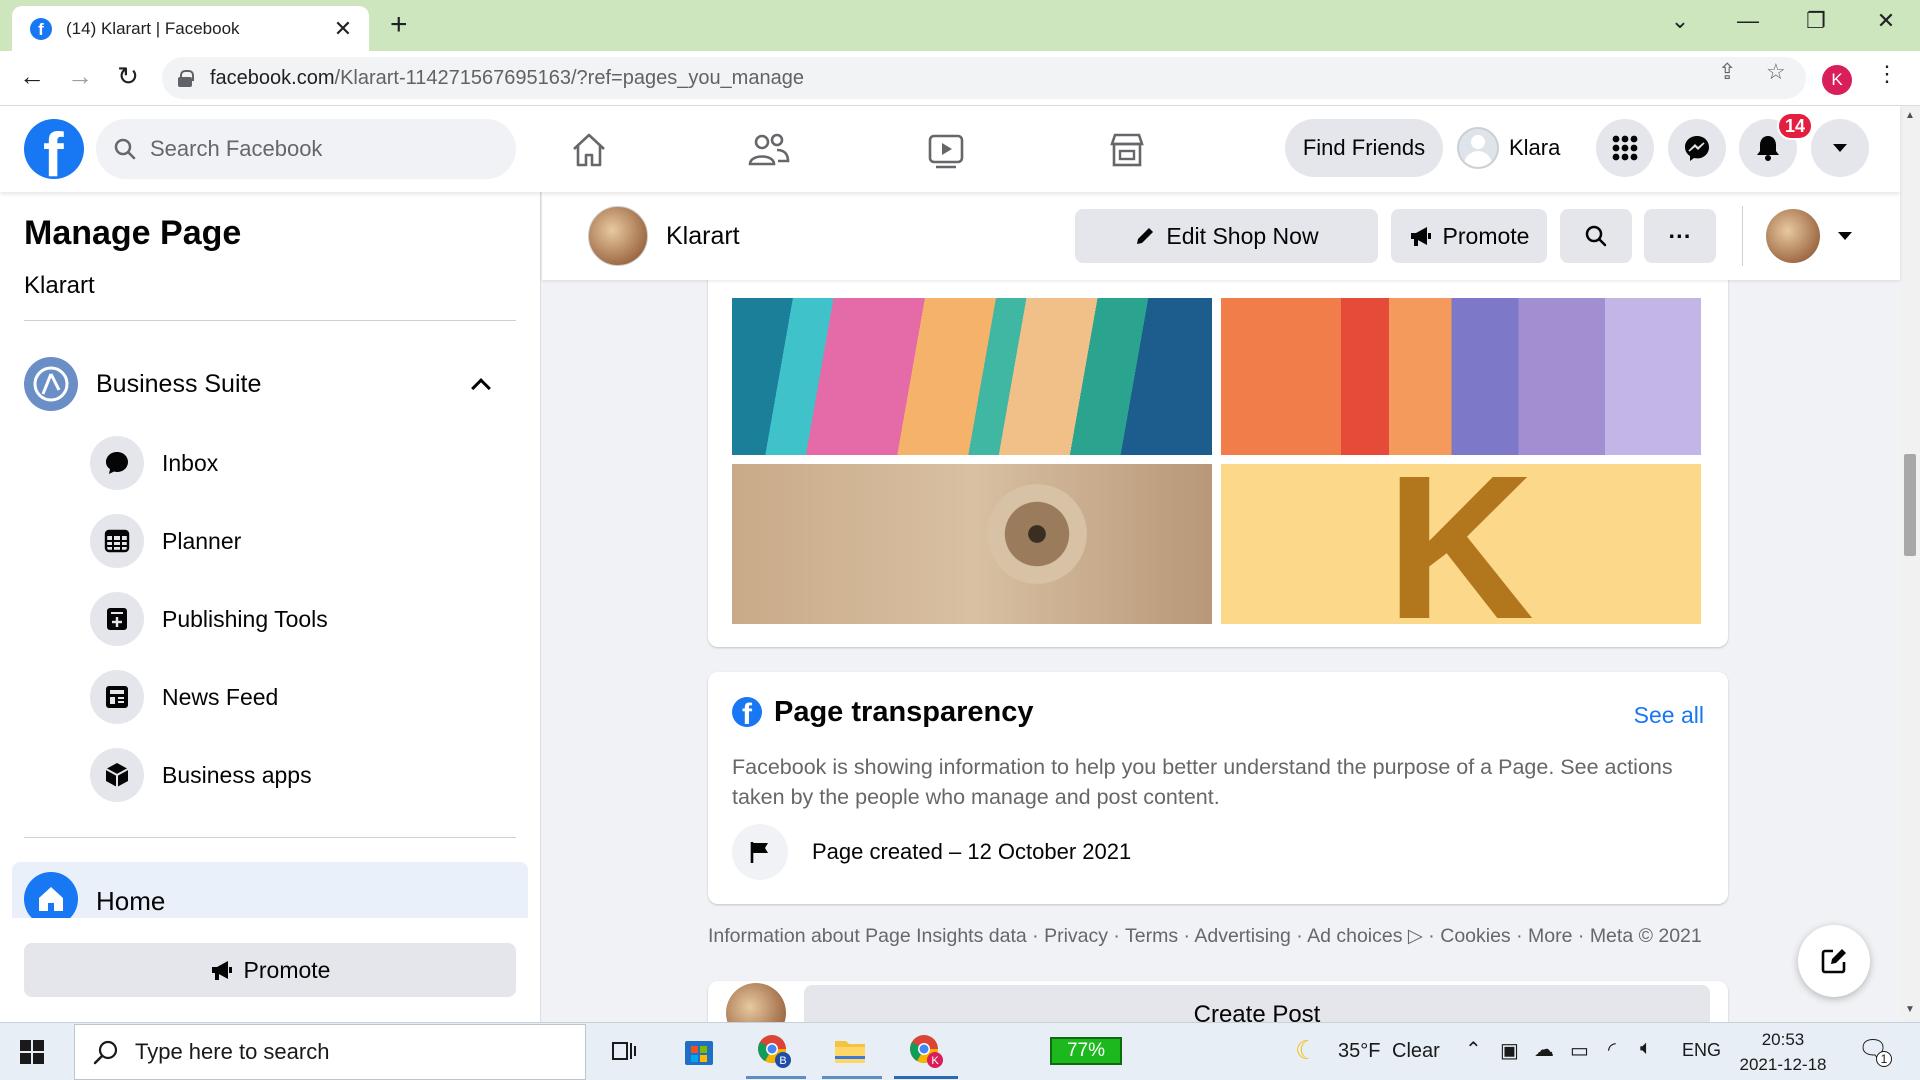  Describe the element at coordinates (1840, 148) in the screenshot. I see `account-menu-button` at that location.